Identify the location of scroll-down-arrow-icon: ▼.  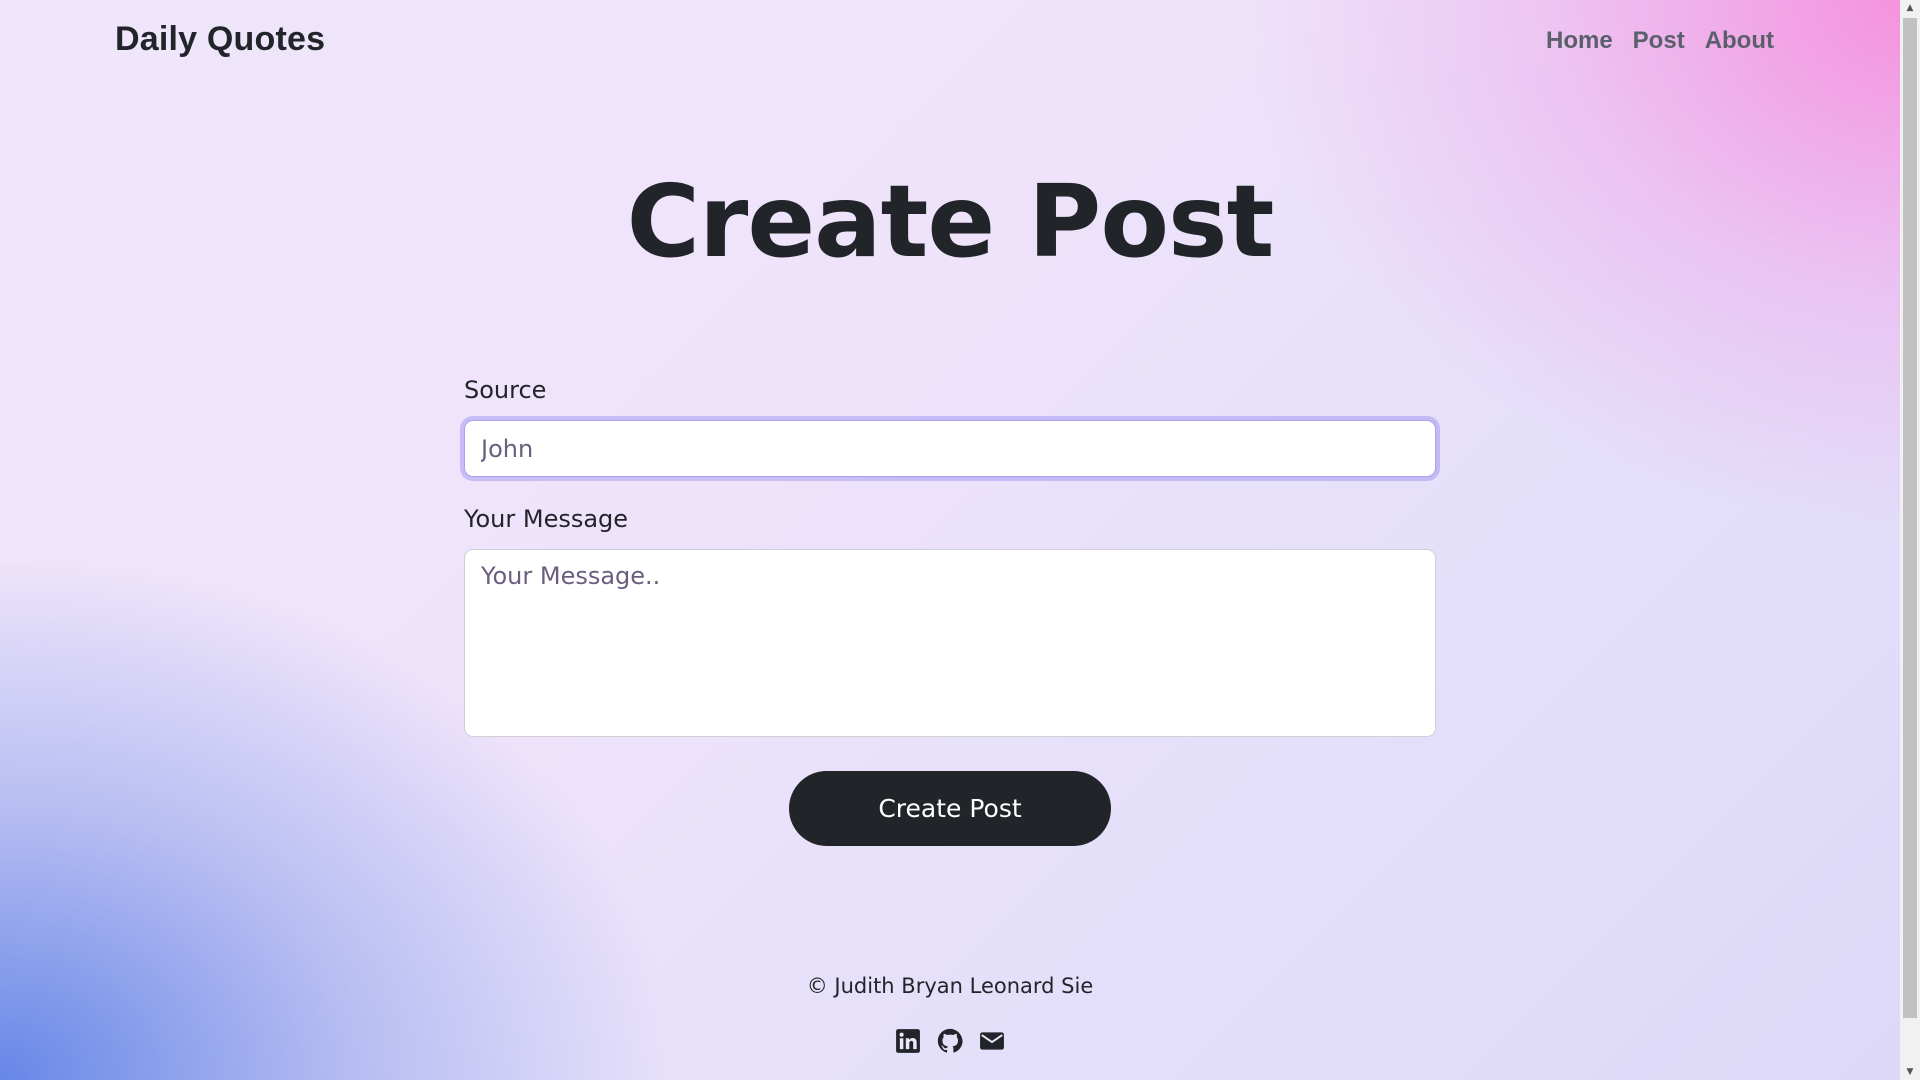
(1910, 1072).